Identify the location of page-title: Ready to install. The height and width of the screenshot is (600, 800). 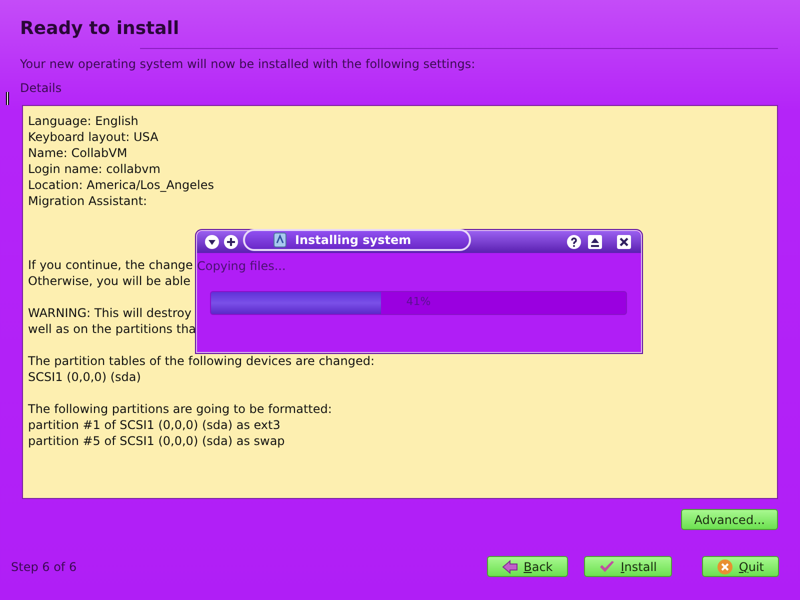
(100, 29).